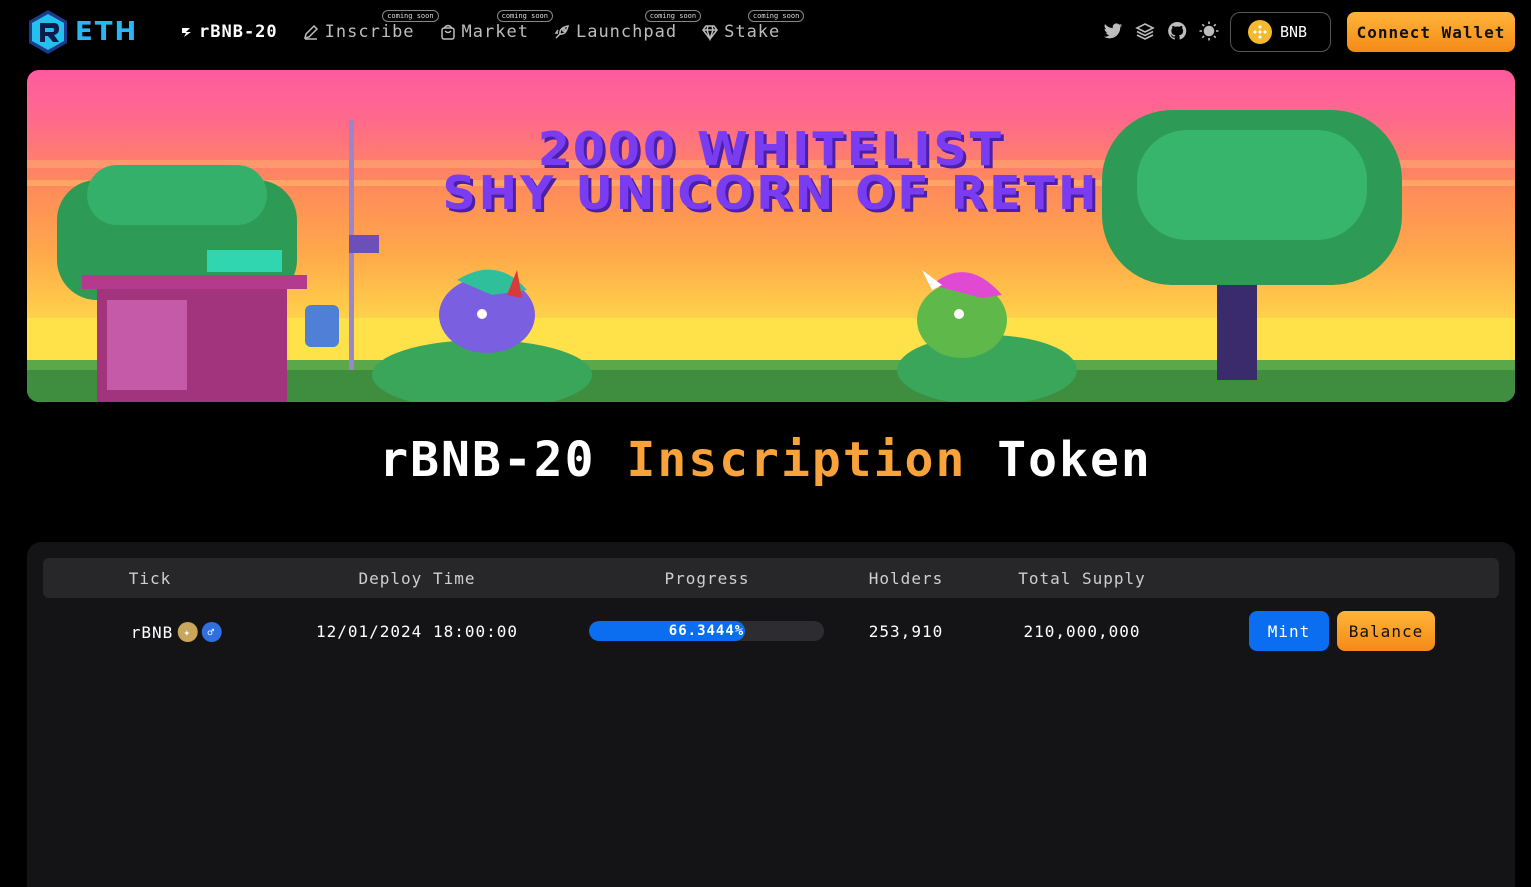 The height and width of the screenshot is (887, 1531). What do you see at coordinates (495, 32) in the screenshot?
I see `nav-label: Market` at bounding box center [495, 32].